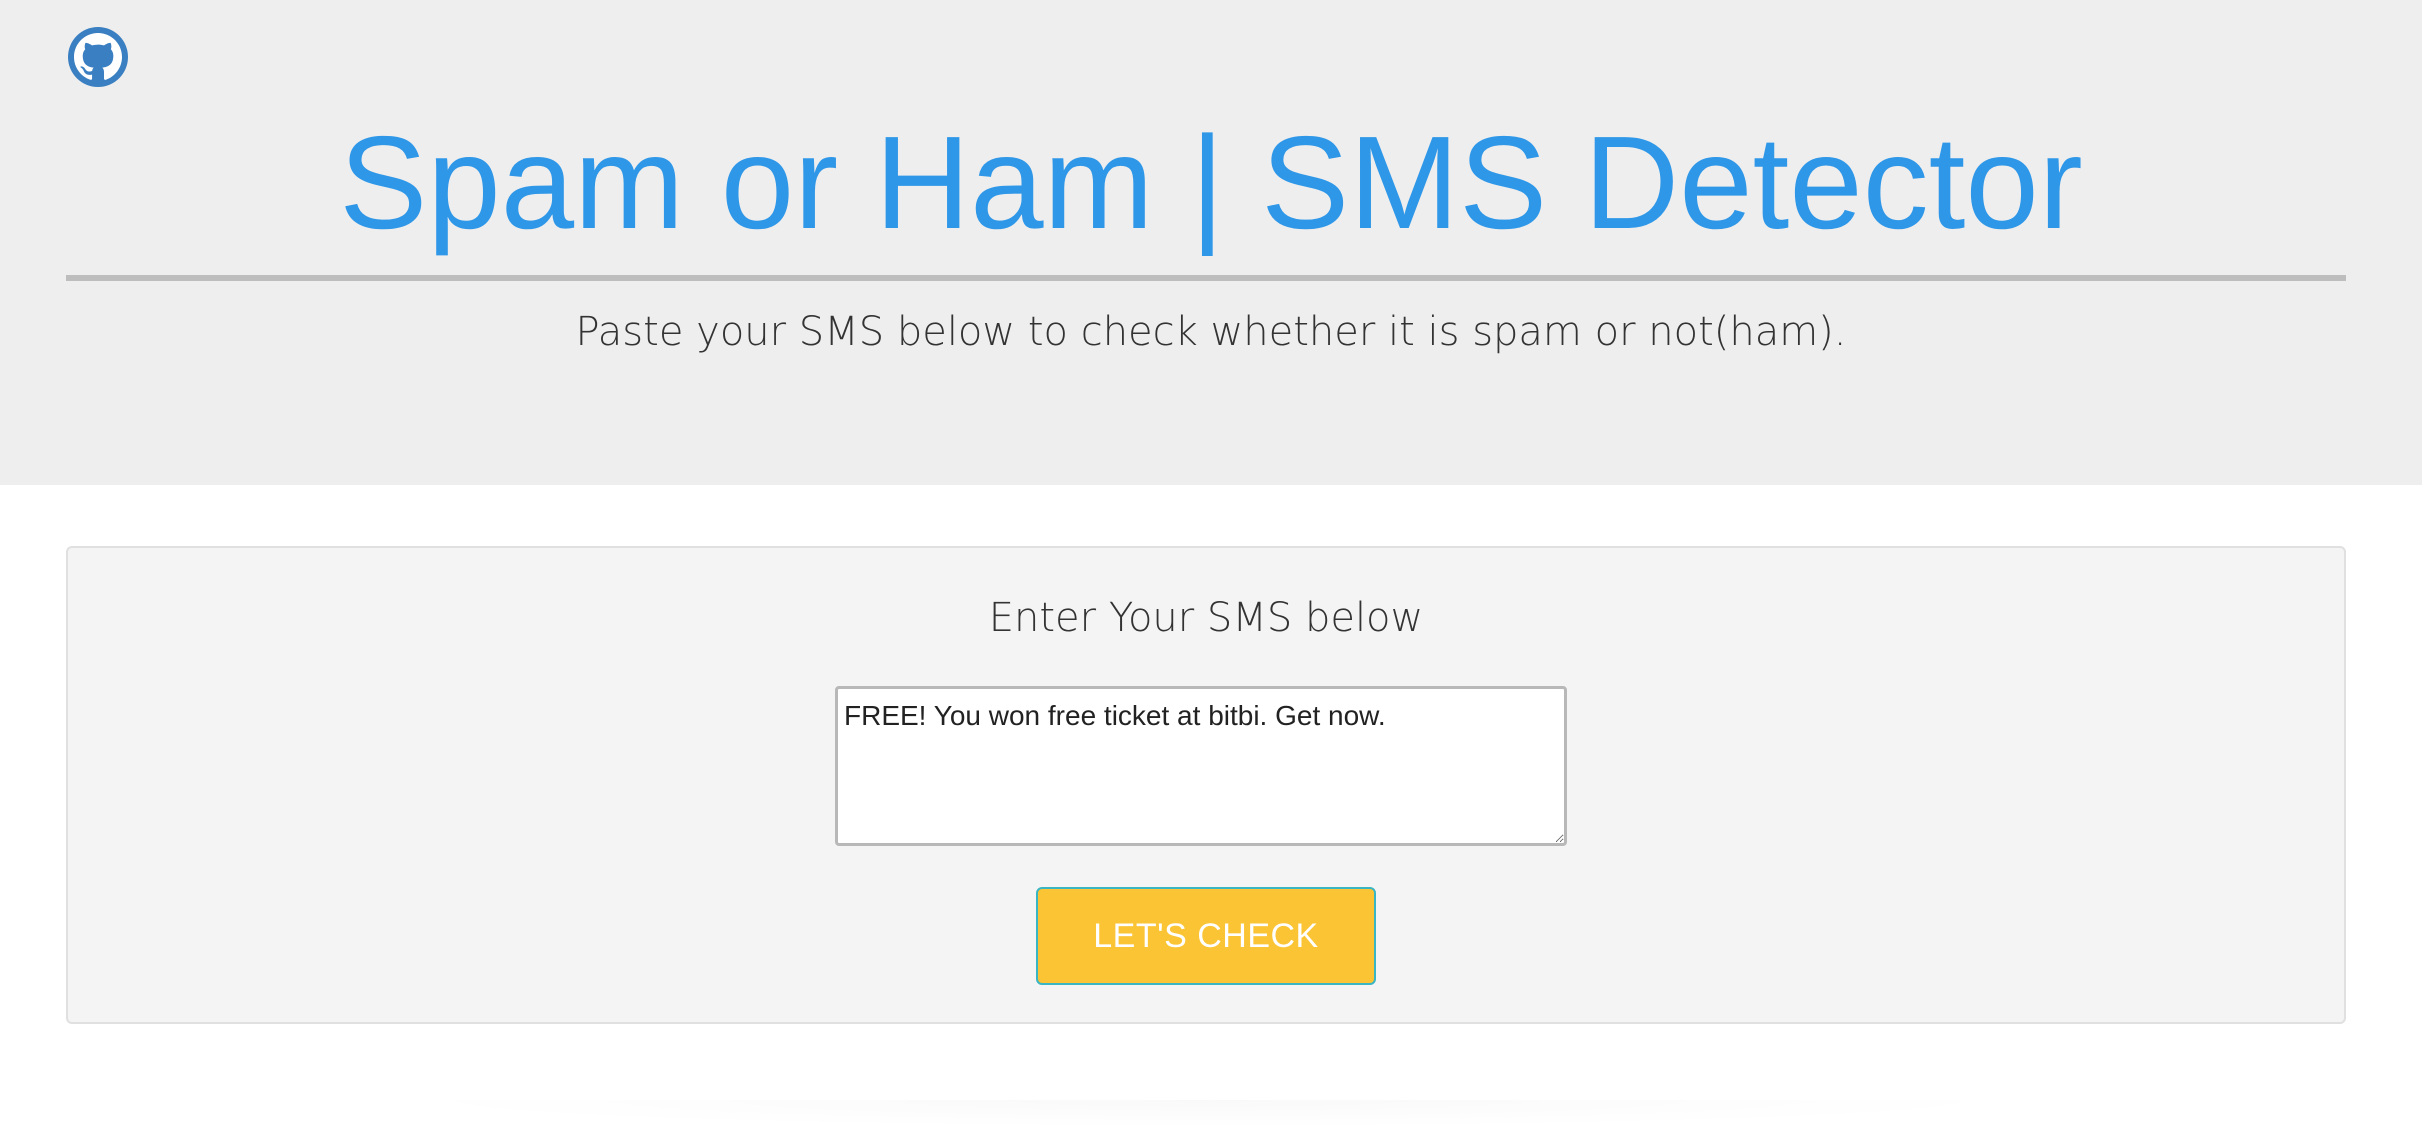 This screenshot has width=2422, height=1128. Describe the element at coordinates (1206, 278) in the screenshot. I see `title-divider` at that location.